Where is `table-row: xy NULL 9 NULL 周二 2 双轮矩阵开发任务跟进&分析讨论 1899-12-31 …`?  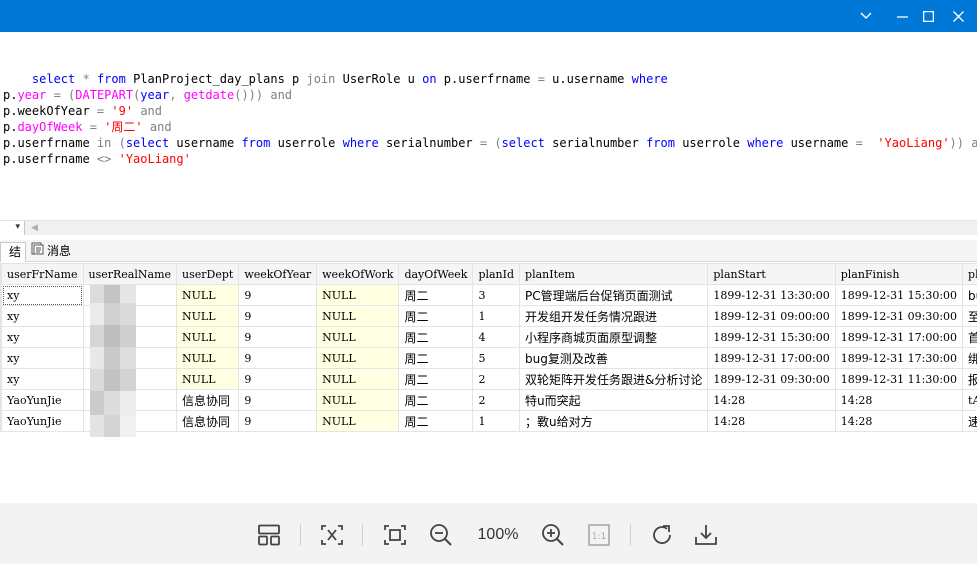
table-row: xy NULL 9 NULL 周二 2 双轮矩阵开发任务跟进&分析讨论 1899-12-31 … is located at coordinates (488, 379).